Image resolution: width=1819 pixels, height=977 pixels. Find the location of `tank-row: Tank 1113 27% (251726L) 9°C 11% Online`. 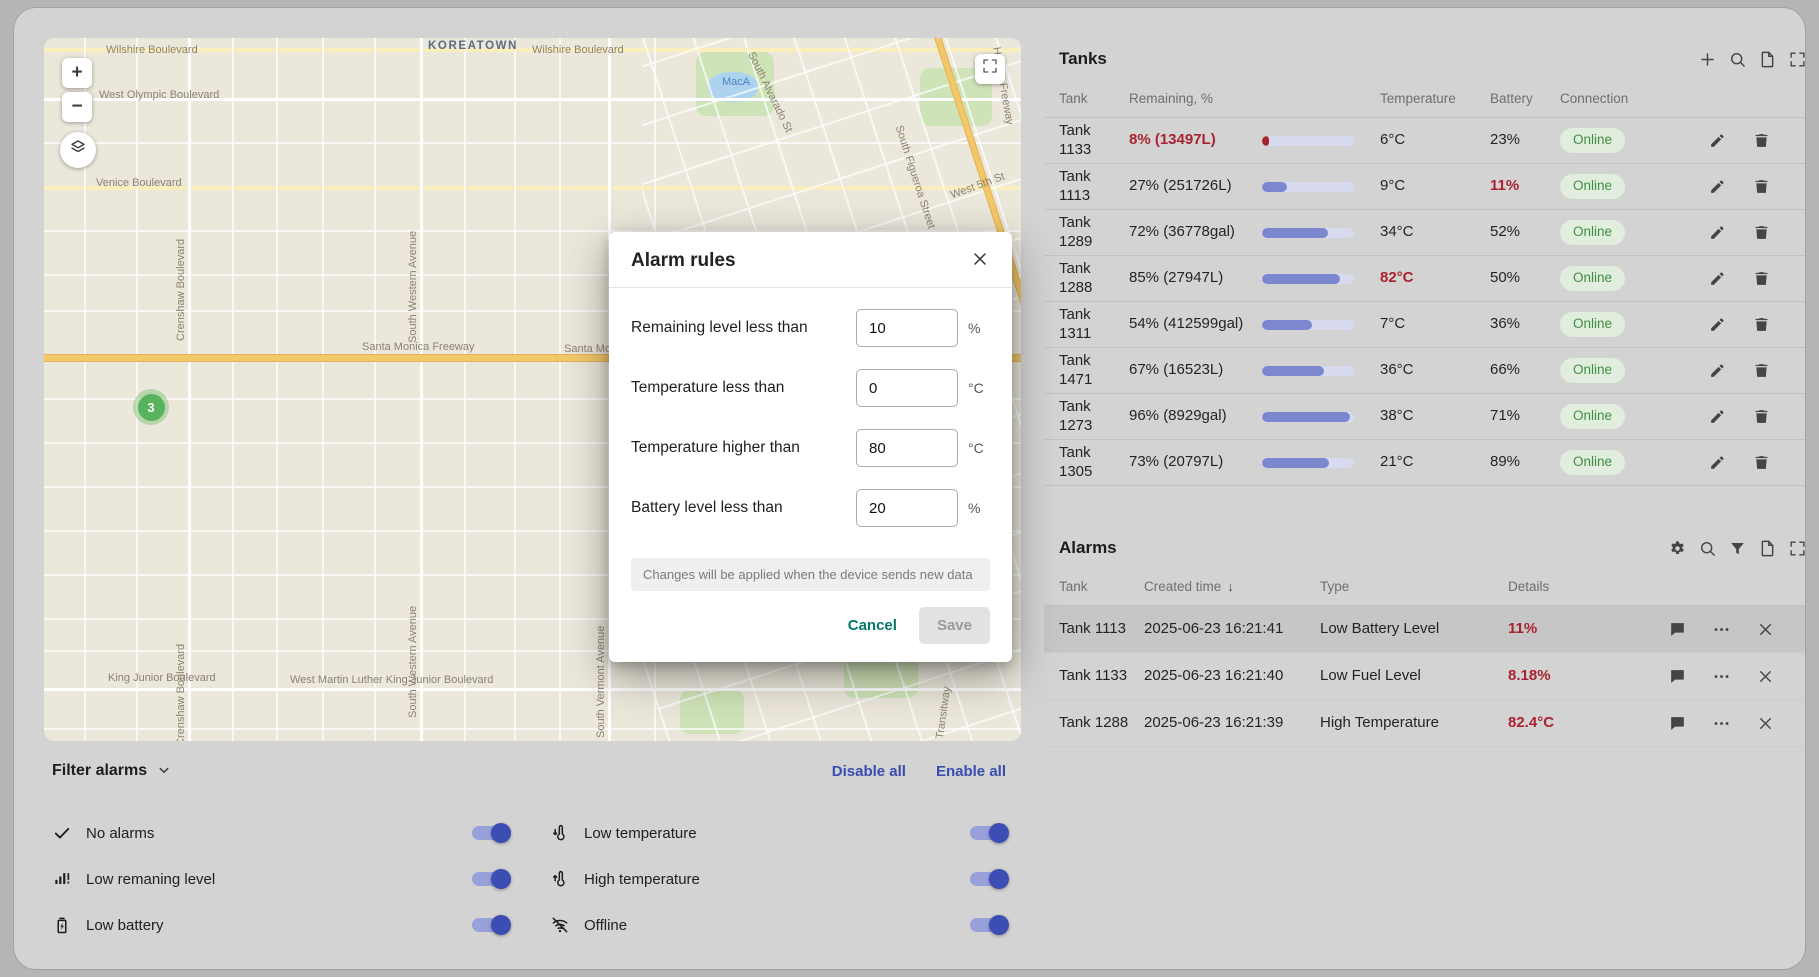

tank-row: Tank 1113 27% (251726L) 9°C 11% Online is located at coordinates (1424, 187).